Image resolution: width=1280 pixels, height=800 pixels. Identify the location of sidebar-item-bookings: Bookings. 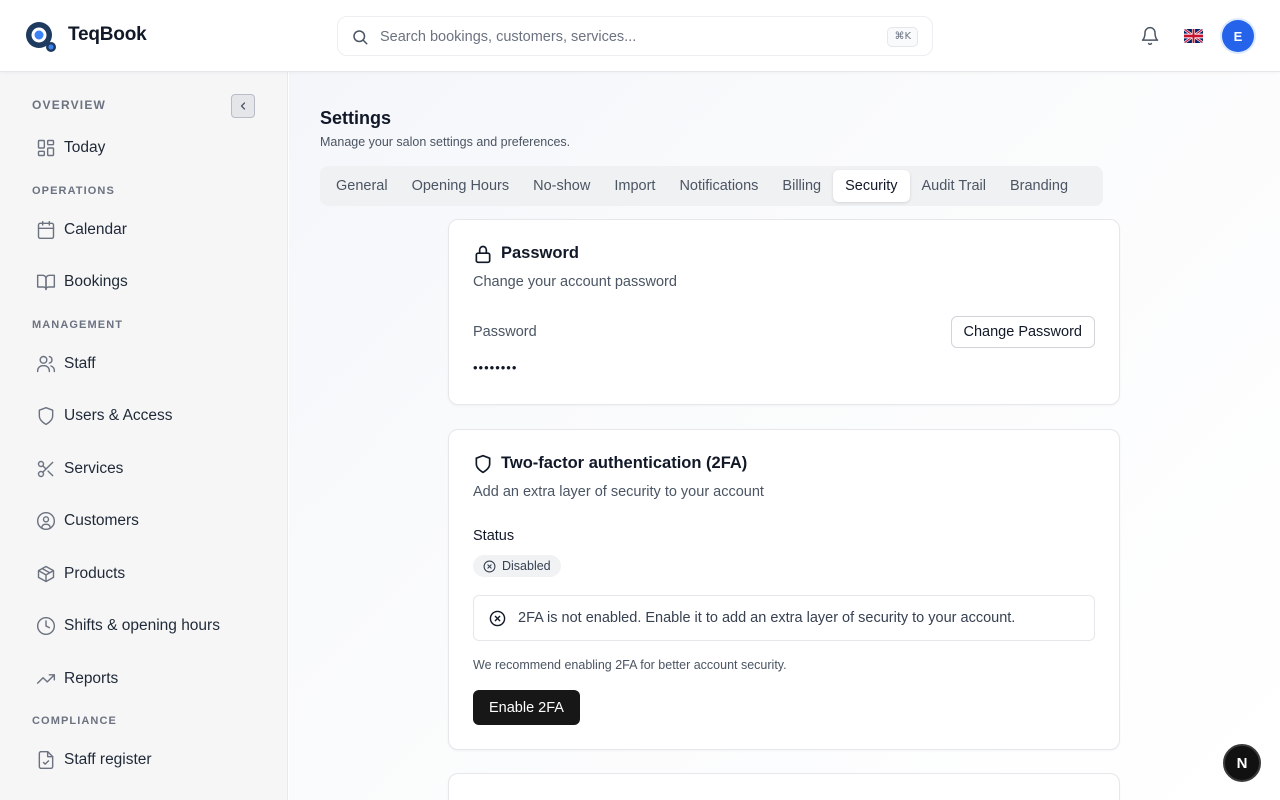
(147, 282).